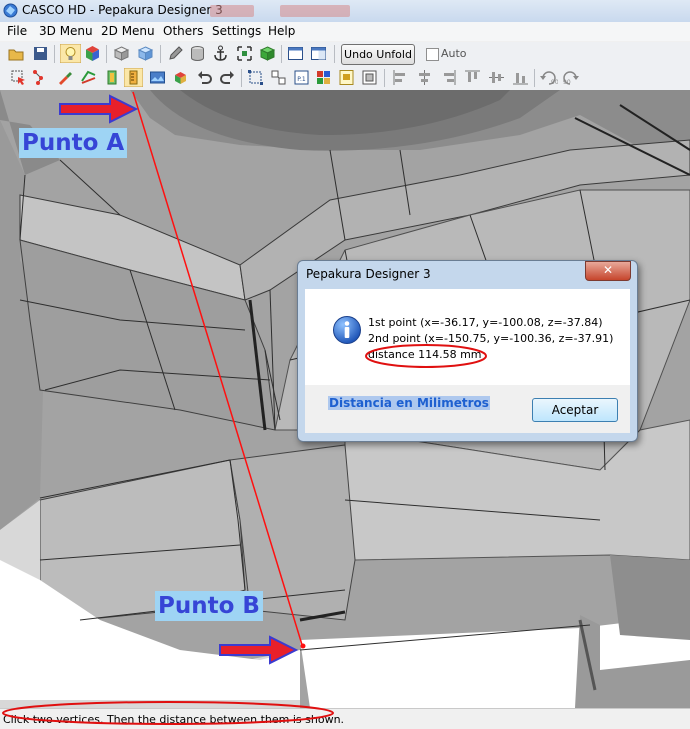 The height and width of the screenshot is (729, 690). Describe the element at coordinates (236, 31) in the screenshot. I see `menu-settings: Settings` at that location.